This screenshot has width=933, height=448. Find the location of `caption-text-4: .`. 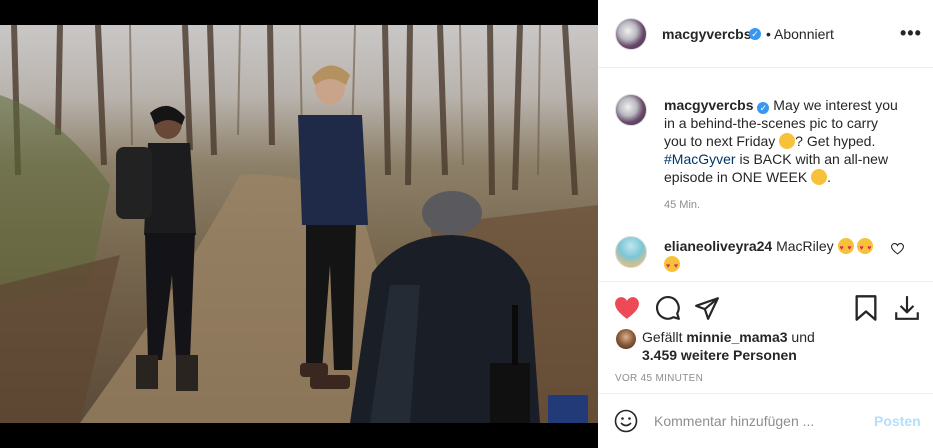

caption-text-4: . is located at coordinates (829, 177).